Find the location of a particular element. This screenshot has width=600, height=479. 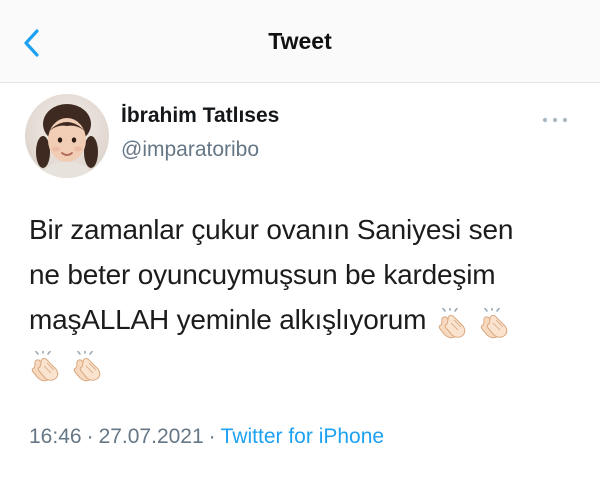

more-options-button is located at coordinates (555, 119).